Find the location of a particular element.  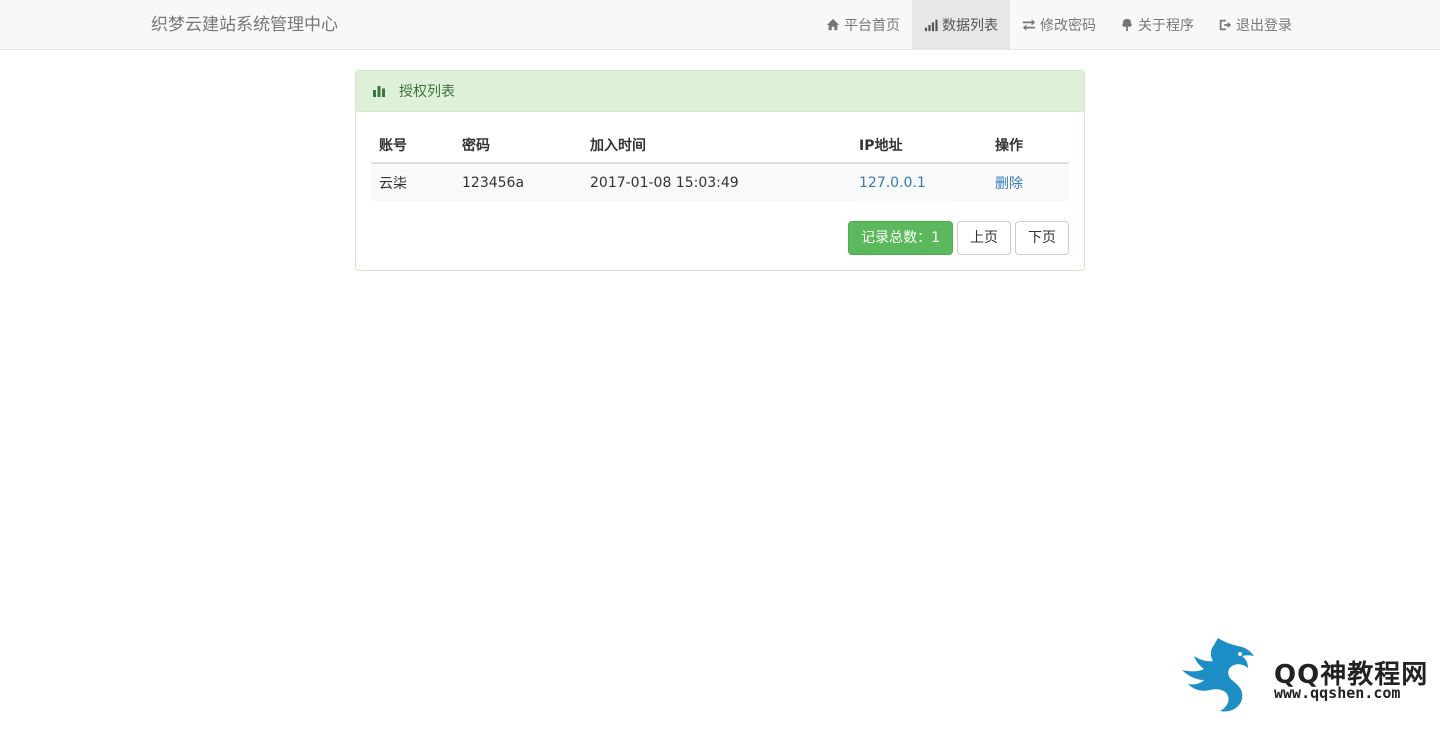

header-joined: 加入时间 is located at coordinates (716, 145).